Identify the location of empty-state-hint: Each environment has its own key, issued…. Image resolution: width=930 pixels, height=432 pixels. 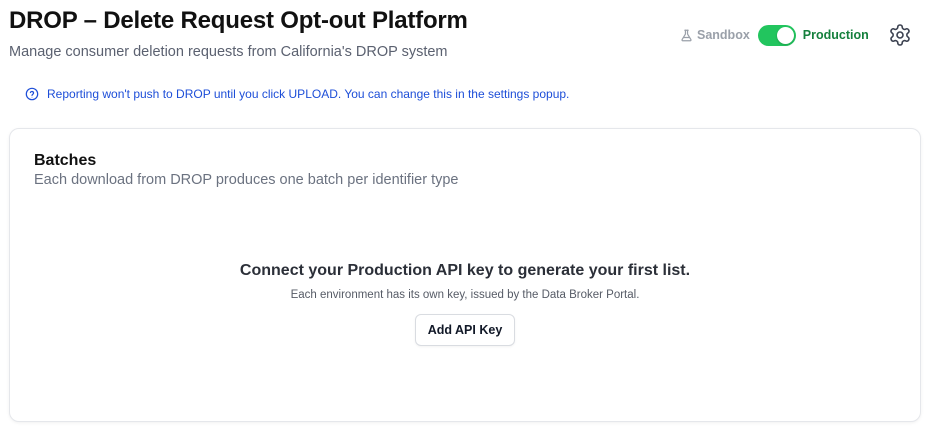
(465, 295).